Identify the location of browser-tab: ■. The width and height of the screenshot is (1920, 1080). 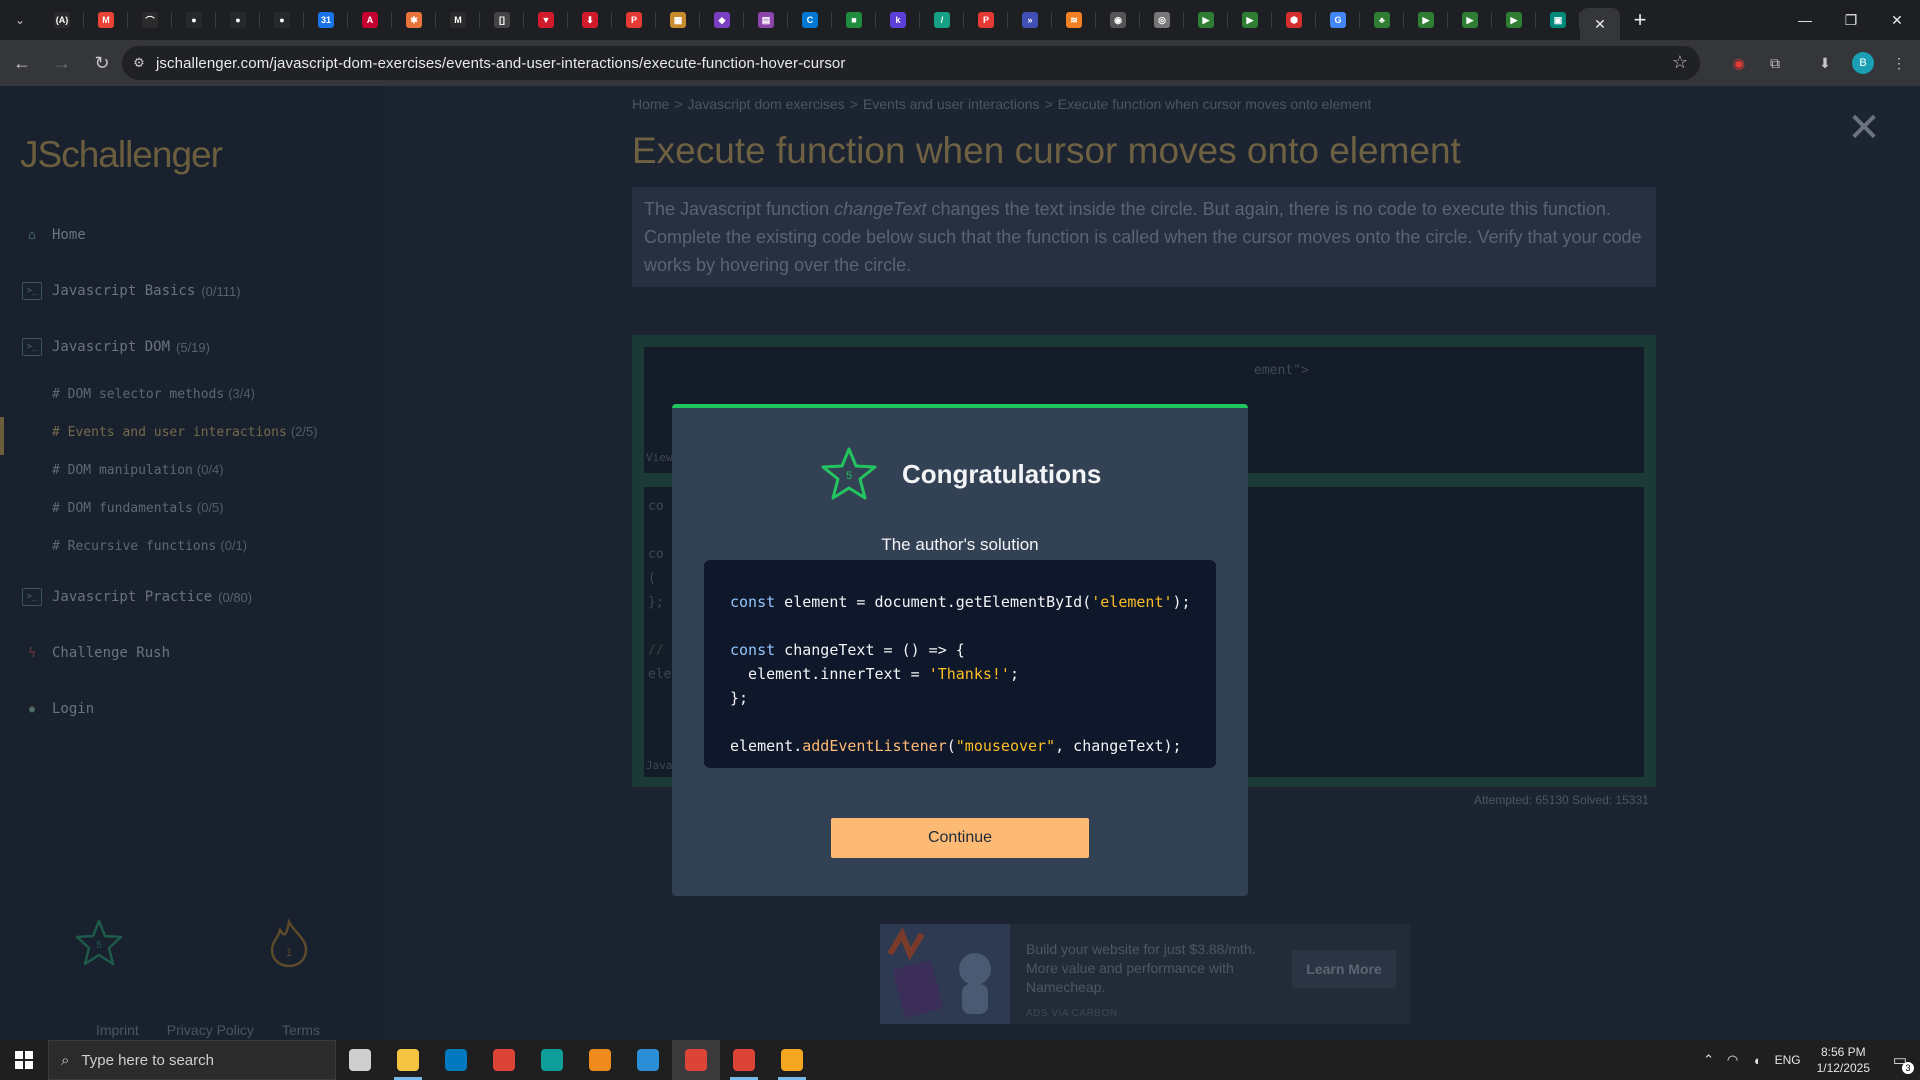
(854, 20).